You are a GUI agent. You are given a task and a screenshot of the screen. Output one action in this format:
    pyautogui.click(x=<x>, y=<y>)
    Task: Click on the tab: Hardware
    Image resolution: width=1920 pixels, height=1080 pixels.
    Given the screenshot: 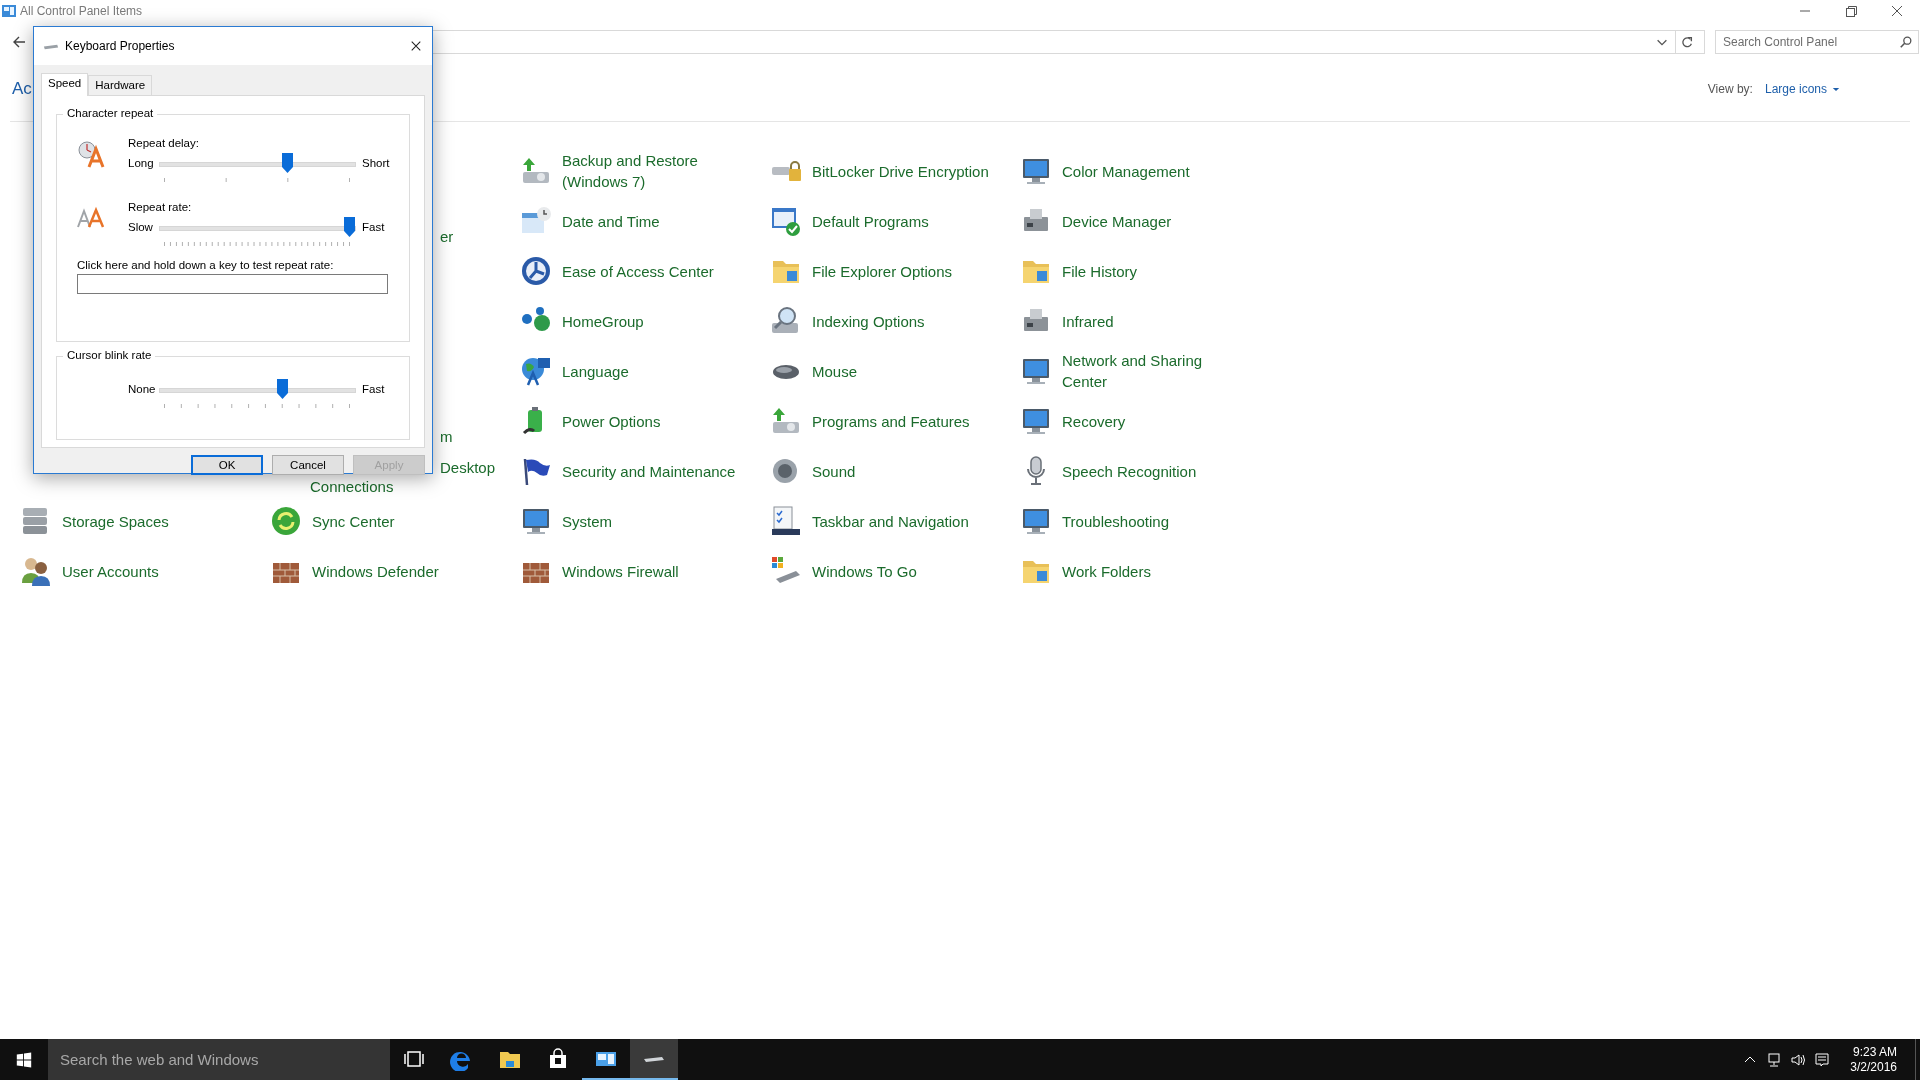 What is the action you would take?
    pyautogui.click(x=120, y=85)
    